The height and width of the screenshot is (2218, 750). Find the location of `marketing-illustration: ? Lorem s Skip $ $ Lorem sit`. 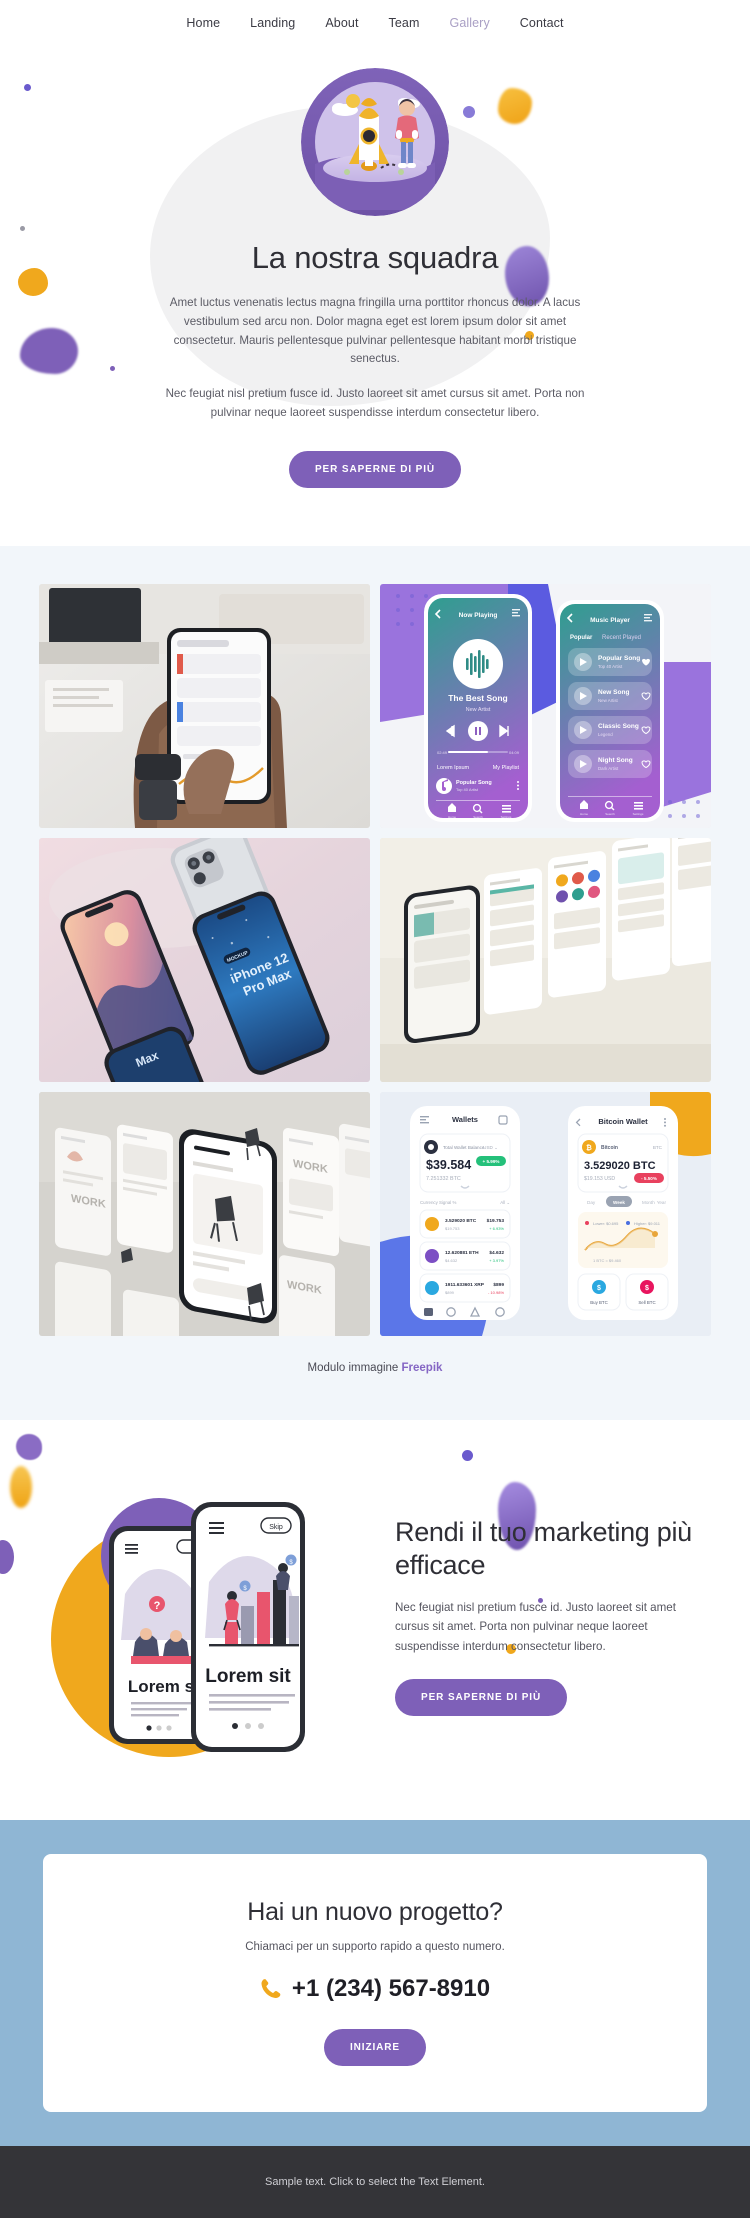

marketing-illustration: ? Lorem s Skip $ $ Lorem sit is located at coordinates (204, 1614).